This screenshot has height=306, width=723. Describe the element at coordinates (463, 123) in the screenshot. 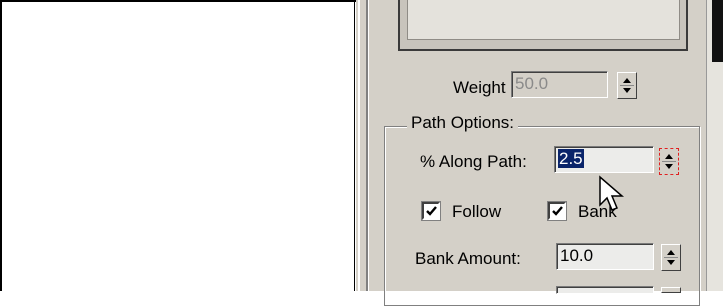

I see `path-options-title: Path Options:` at that location.